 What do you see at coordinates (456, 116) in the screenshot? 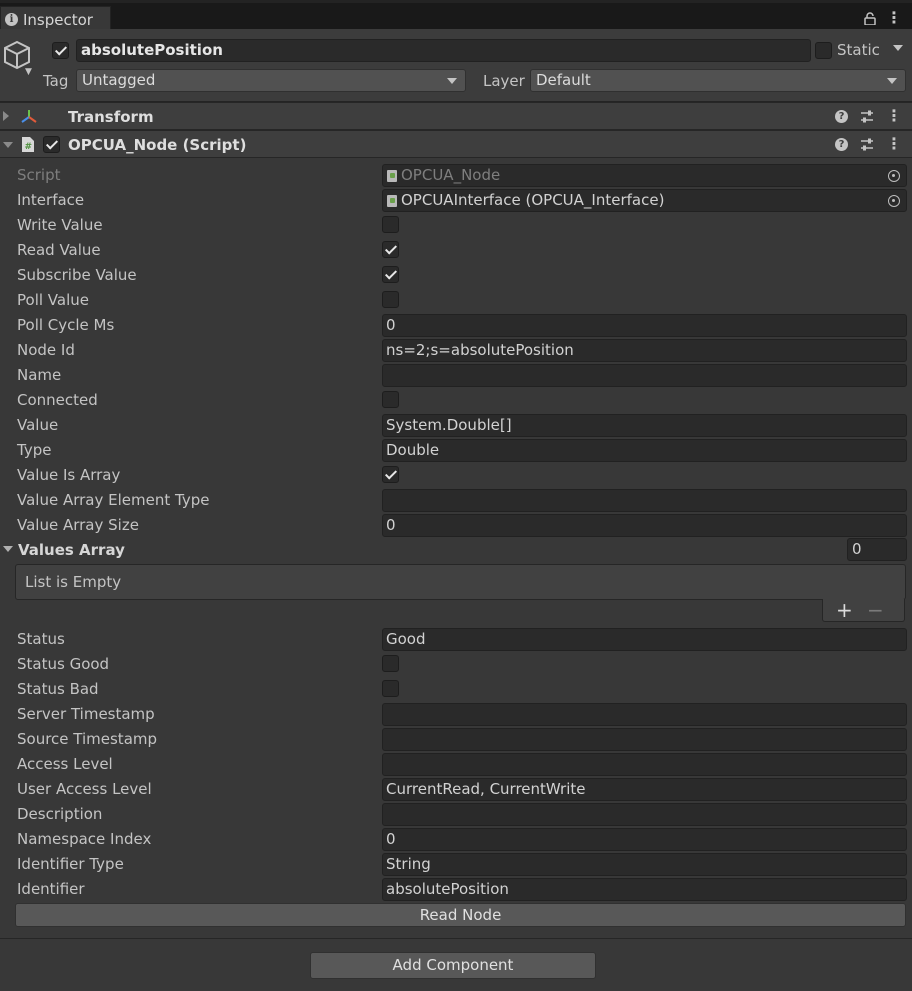
I see `transform-component-header: Transform ? ⋮` at bounding box center [456, 116].